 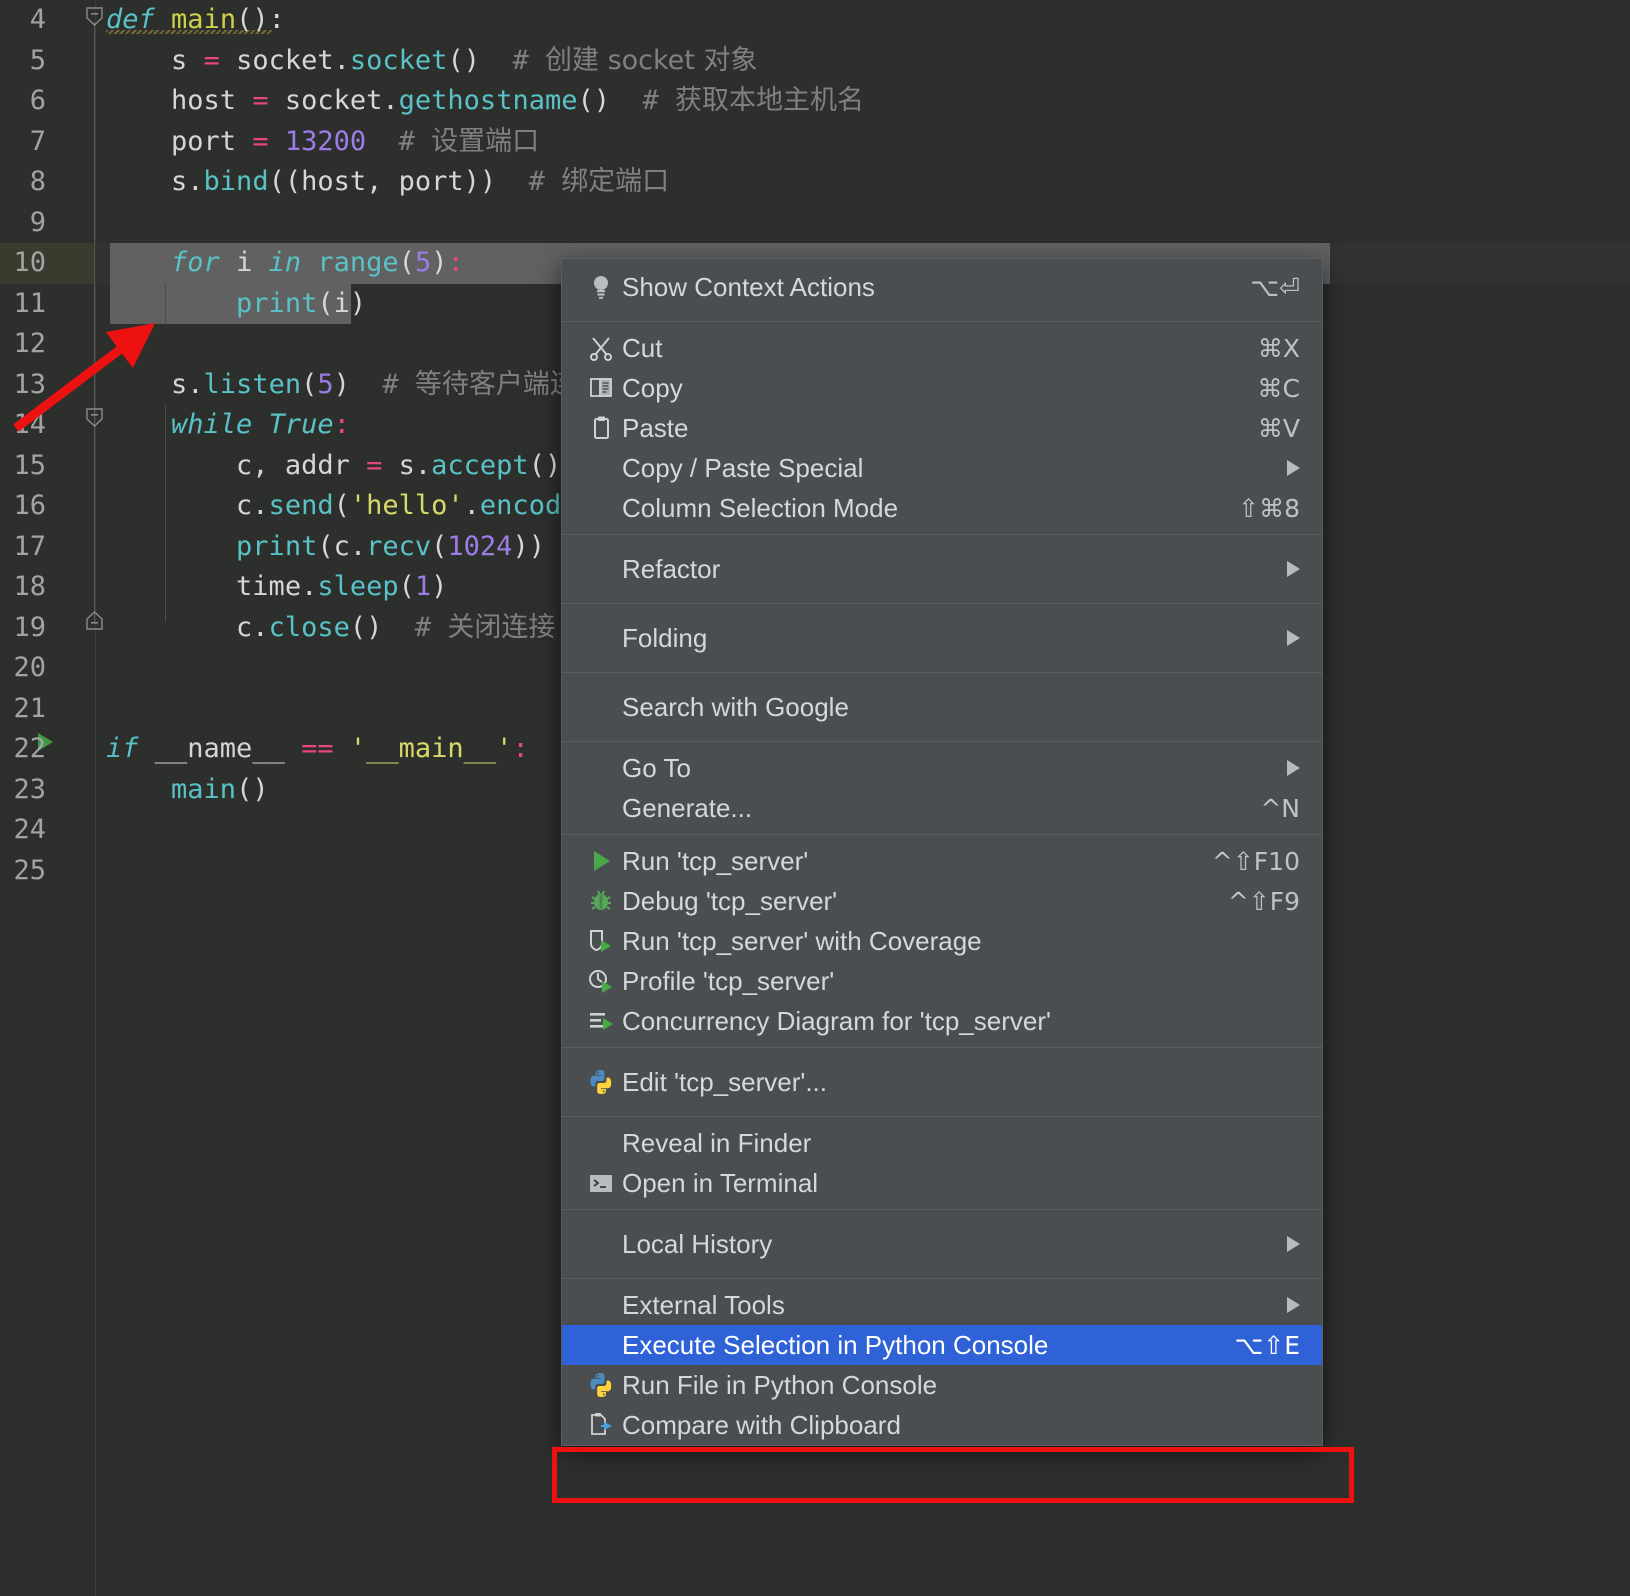 I want to click on line-number: 18, so click(x=29, y=586).